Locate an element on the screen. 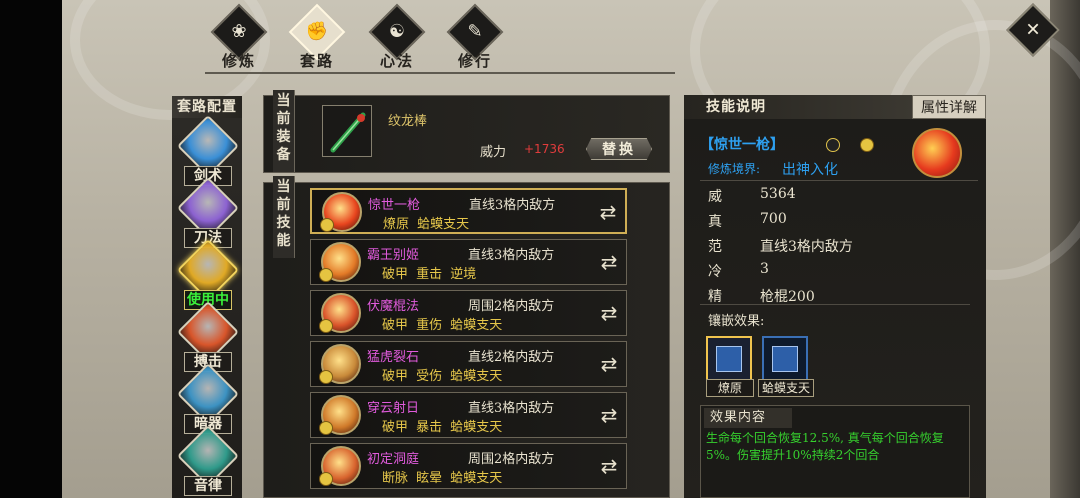 This screenshot has width=1080, height=498. stat-key: 范 is located at coordinates (715, 247).